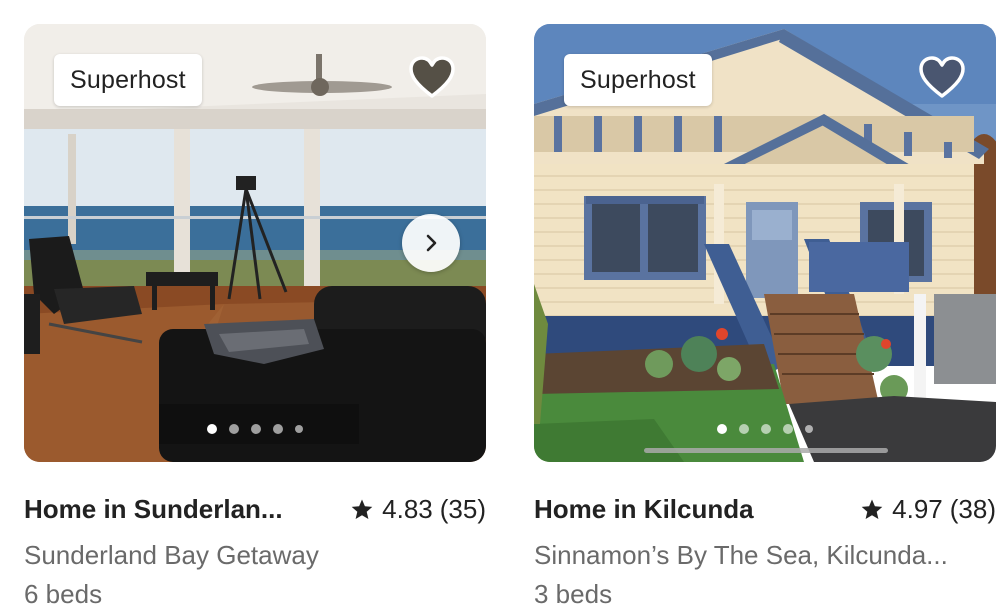 This screenshot has height=614, width=1008. I want to click on listing-subtitle: Sunderland Bay Getaway, so click(171, 555).